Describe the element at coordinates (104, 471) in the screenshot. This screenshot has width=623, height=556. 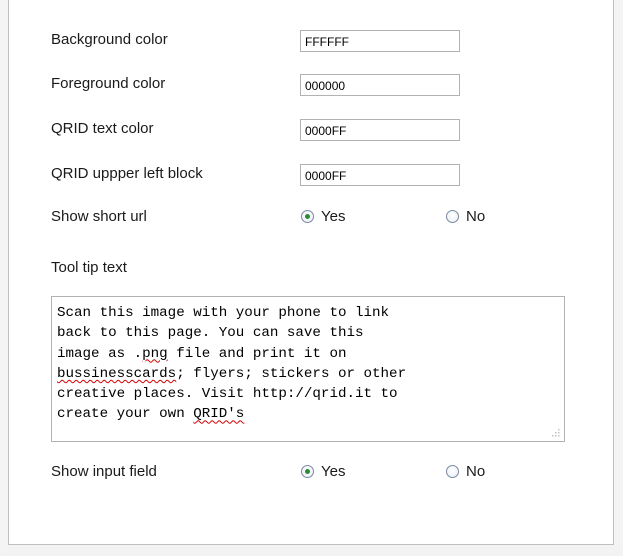
I see `show-input-field-label: Show input field` at that location.